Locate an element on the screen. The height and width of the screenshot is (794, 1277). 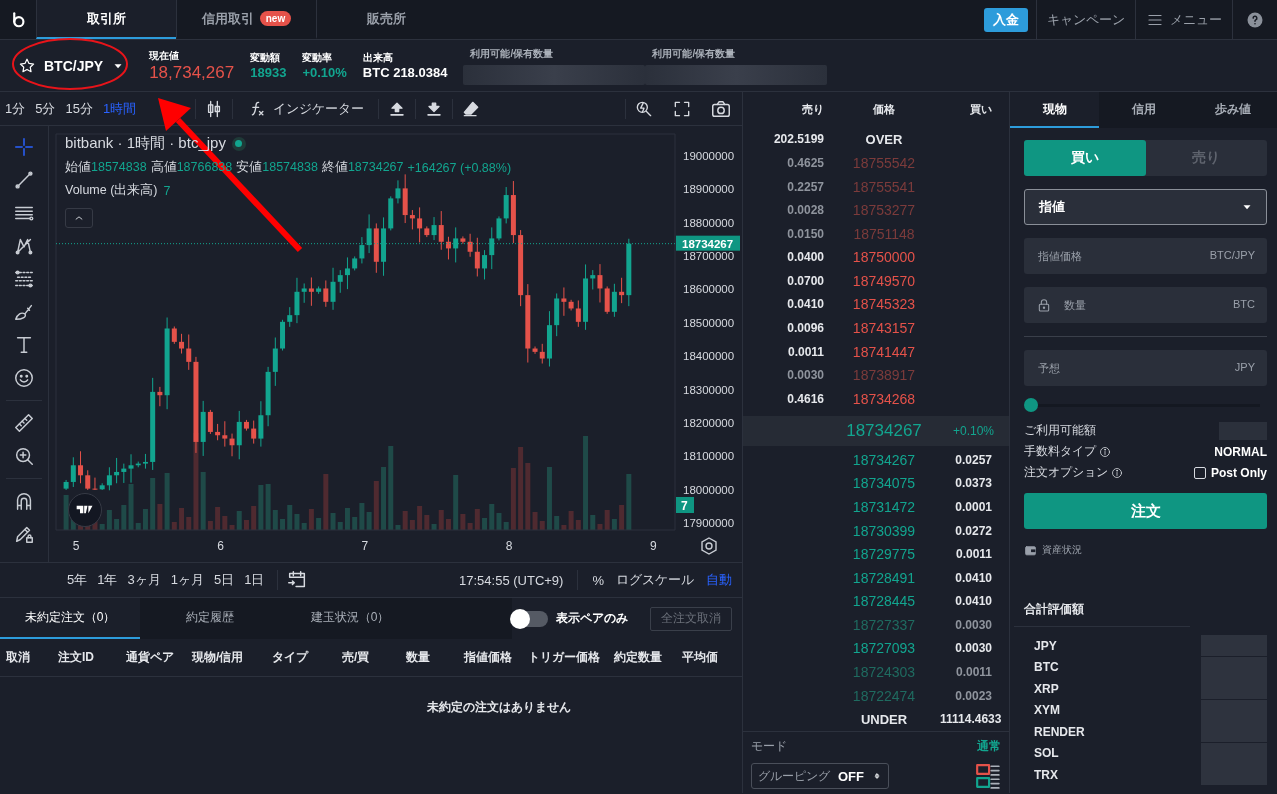
ruler-icon is located at coordinates (24, 423).